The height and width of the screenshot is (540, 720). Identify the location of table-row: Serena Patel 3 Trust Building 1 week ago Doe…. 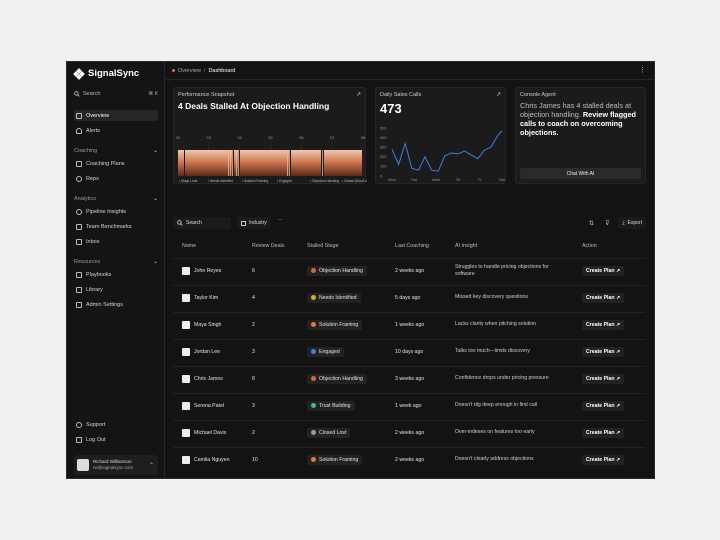
(409, 404).